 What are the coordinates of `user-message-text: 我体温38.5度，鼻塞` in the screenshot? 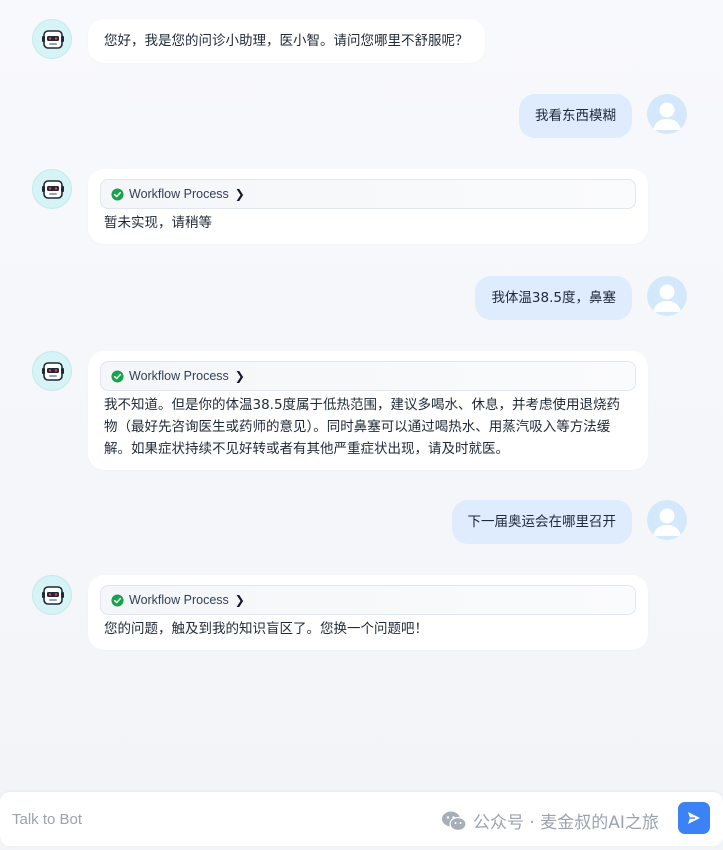 It's located at (553, 298).